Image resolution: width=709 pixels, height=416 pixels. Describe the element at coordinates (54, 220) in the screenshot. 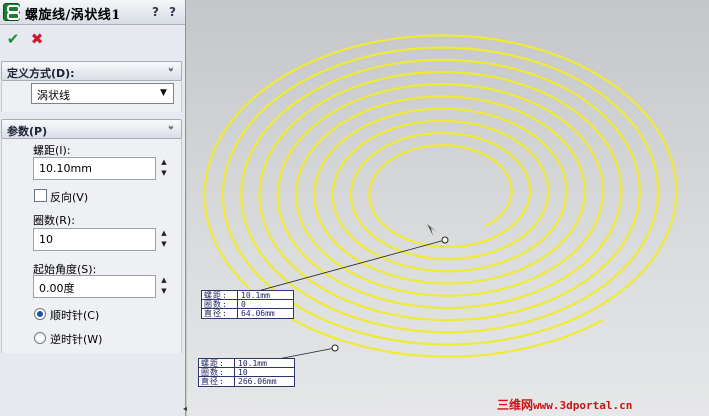

I see `revolutions-label: 圈数(R):` at that location.